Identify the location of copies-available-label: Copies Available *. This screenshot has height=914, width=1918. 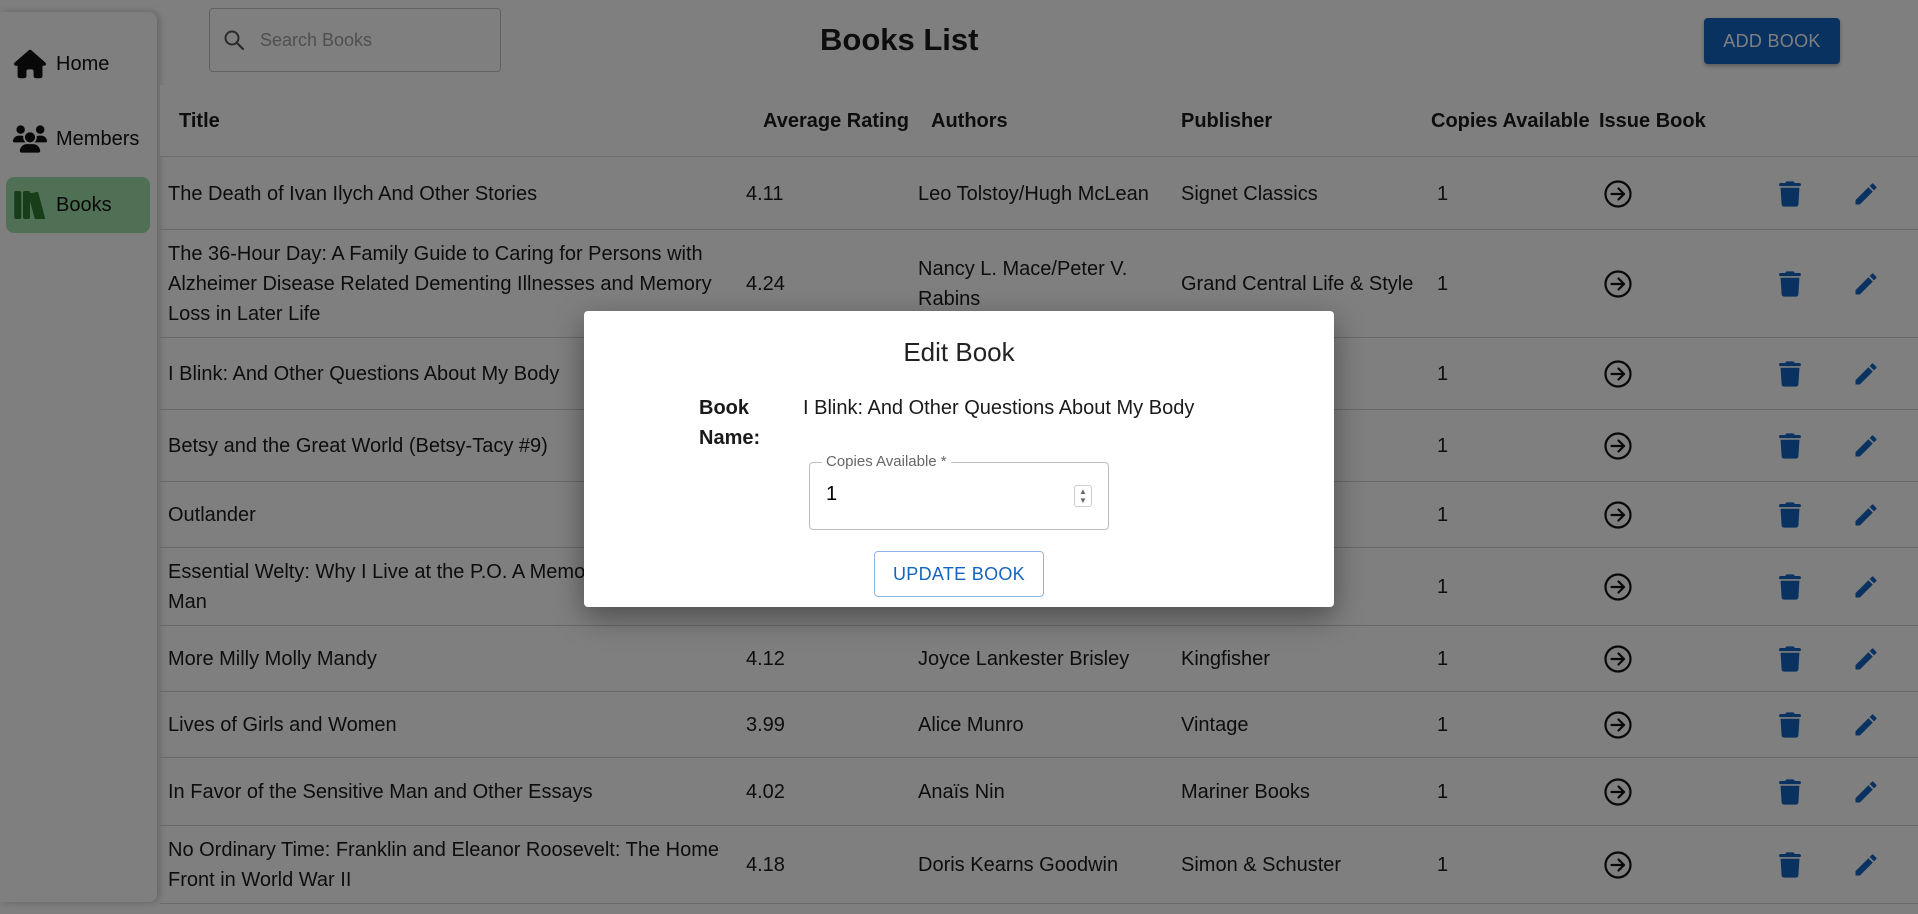
(886, 461).